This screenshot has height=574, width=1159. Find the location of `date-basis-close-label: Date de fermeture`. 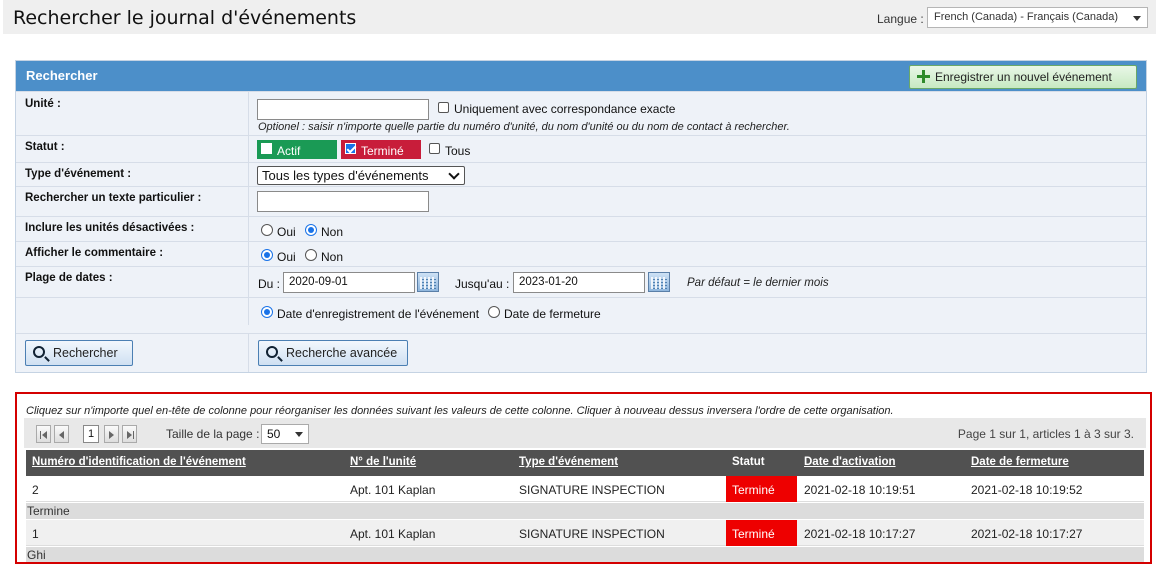

date-basis-close-label: Date de fermeture is located at coordinates (552, 314).